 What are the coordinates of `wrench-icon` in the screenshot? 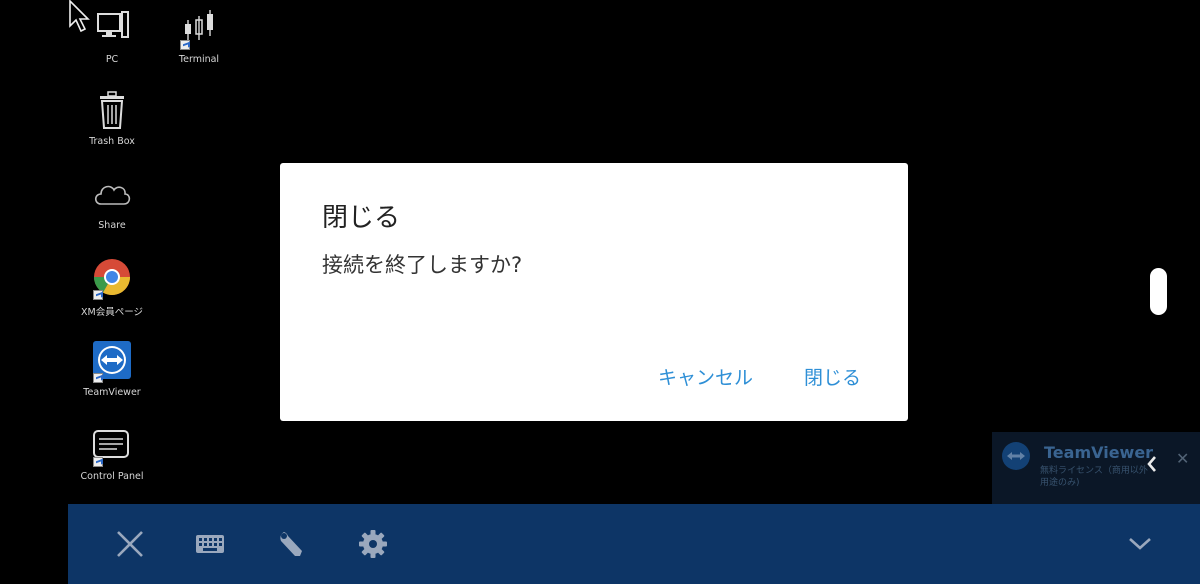 It's located at (291, 544).